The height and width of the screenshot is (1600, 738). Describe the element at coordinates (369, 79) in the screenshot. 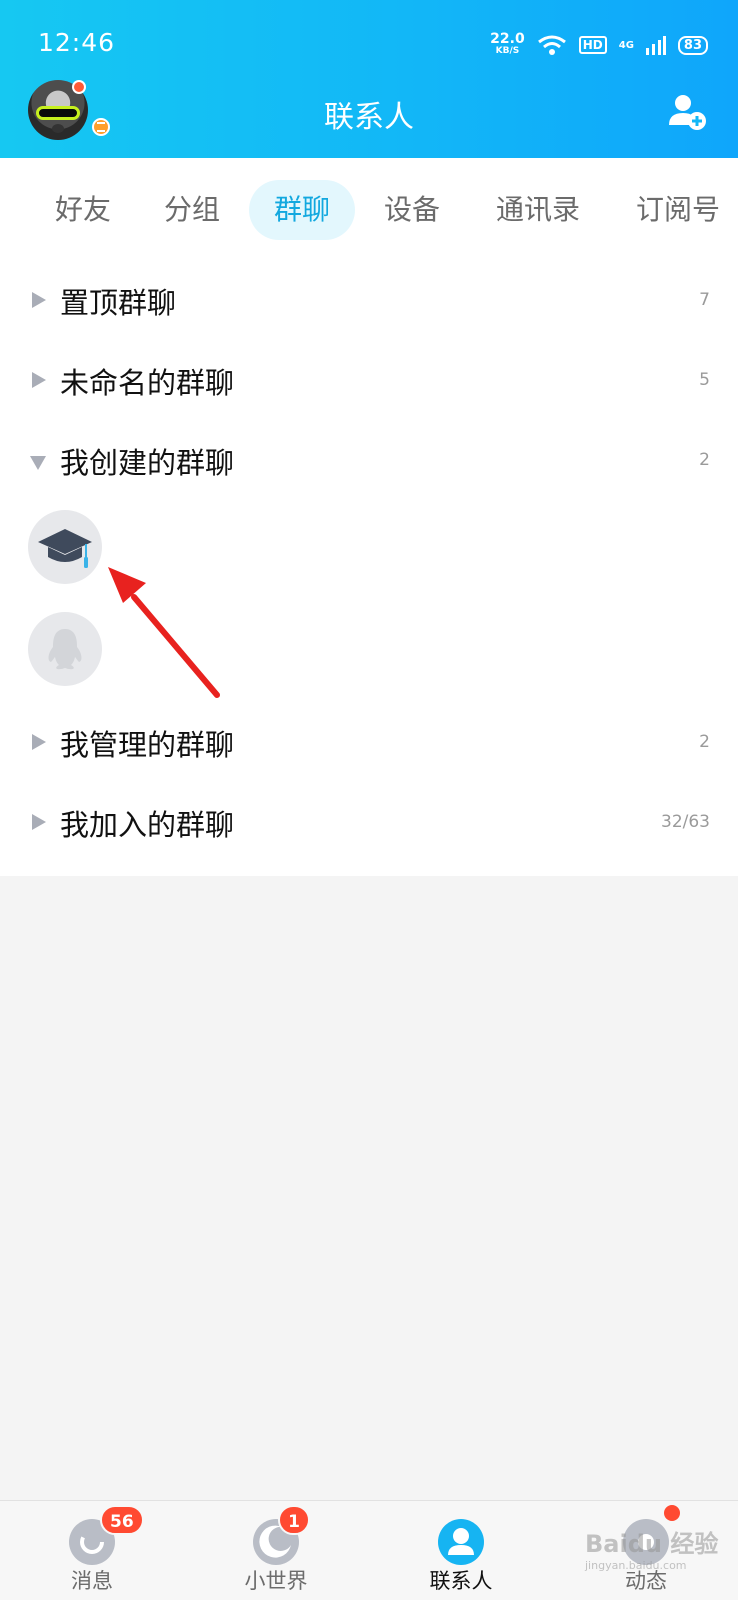

I see `header: 12:46 22.0 KB/S HD 4G 83 联系人` at that location.